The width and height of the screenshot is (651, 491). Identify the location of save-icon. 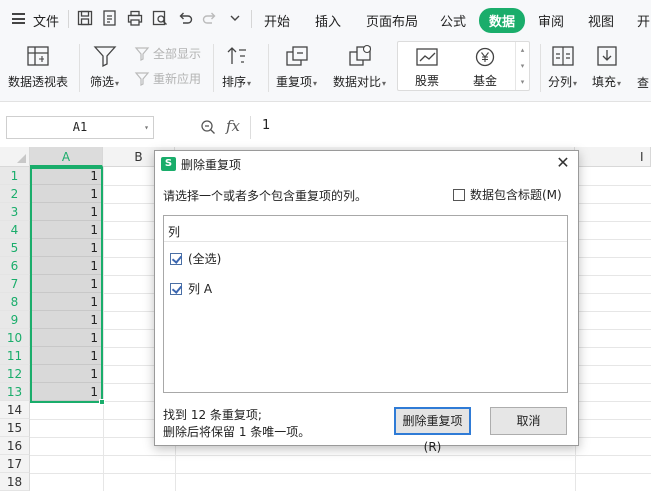
(85, 18).